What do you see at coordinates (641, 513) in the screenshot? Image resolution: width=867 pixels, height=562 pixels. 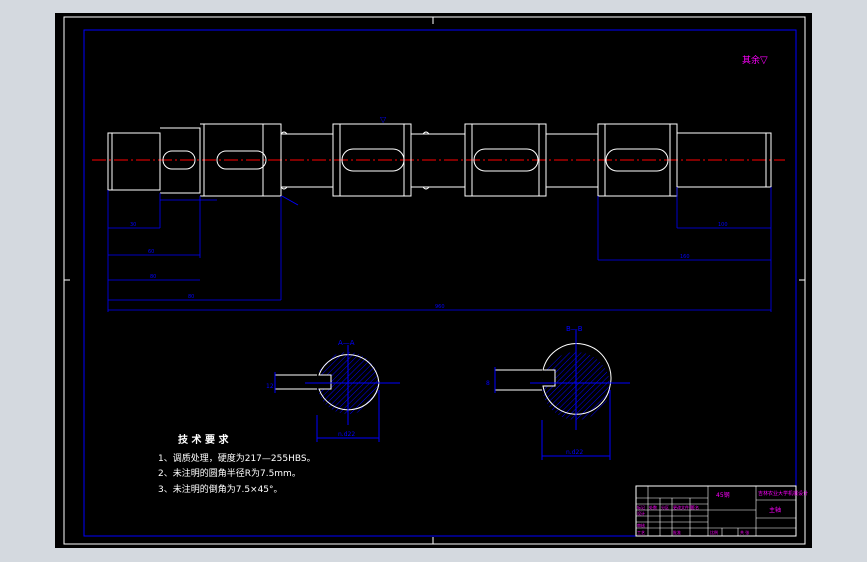 I see `tb-design: 设计` at bounding box center [641, 513].